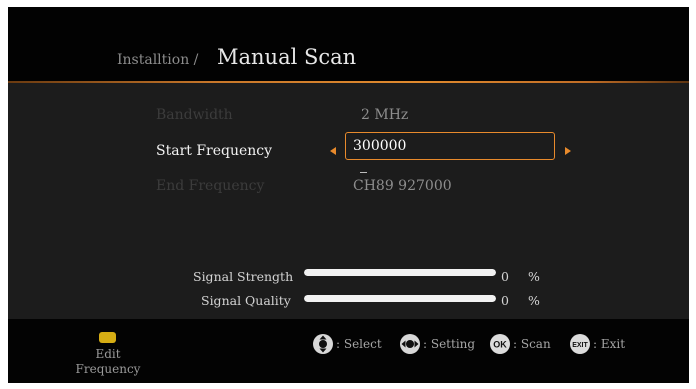 This screenshot has width=696, height=389. Describe the element at coordinates (359, 344) in the screenshot. I see `select-hint: : Select` at that location.